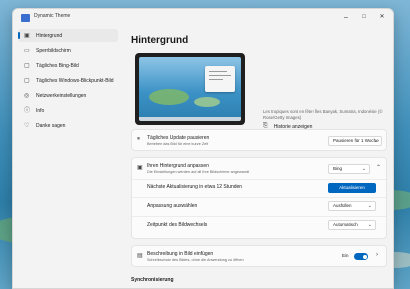 The width and height of the screenshot is (410, 289). What do you see at coordinates (139, 139) in the screenshot?
I see `pause-icon: ⏸` at bounding box center [139, 139].